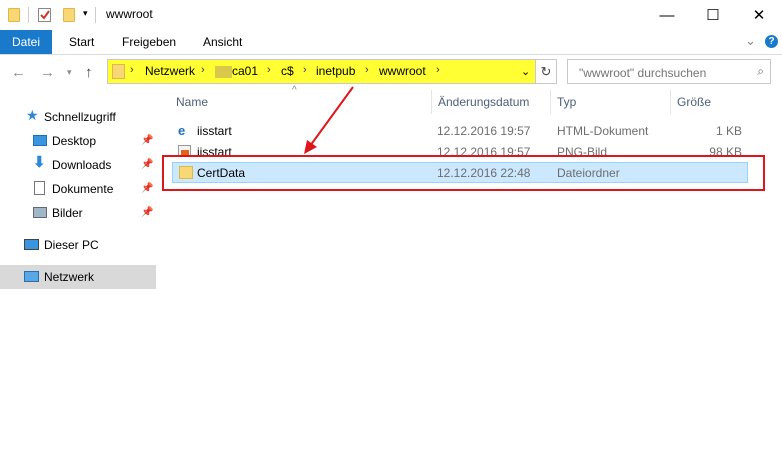 The image size is (782, 476). What do you see at coordinates (69, 277) in the screenshot?
I see `sidebar-item-label: Netzwerk` at bounding box center [69, 277].